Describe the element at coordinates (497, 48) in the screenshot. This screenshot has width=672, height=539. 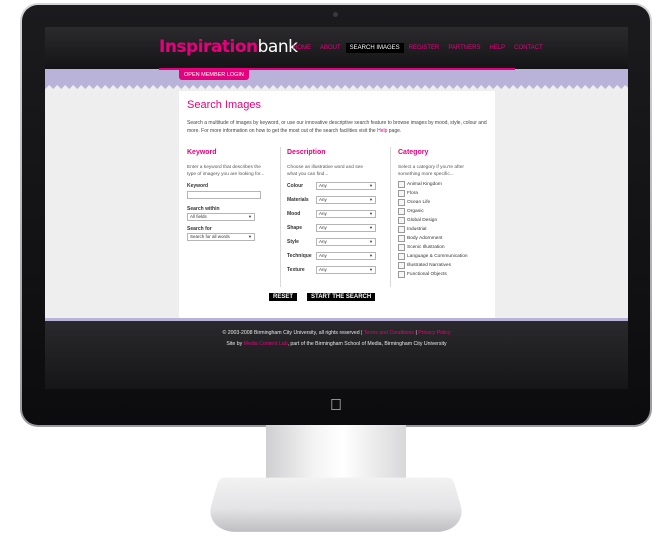
I see `nav-help: HELP` at that location.